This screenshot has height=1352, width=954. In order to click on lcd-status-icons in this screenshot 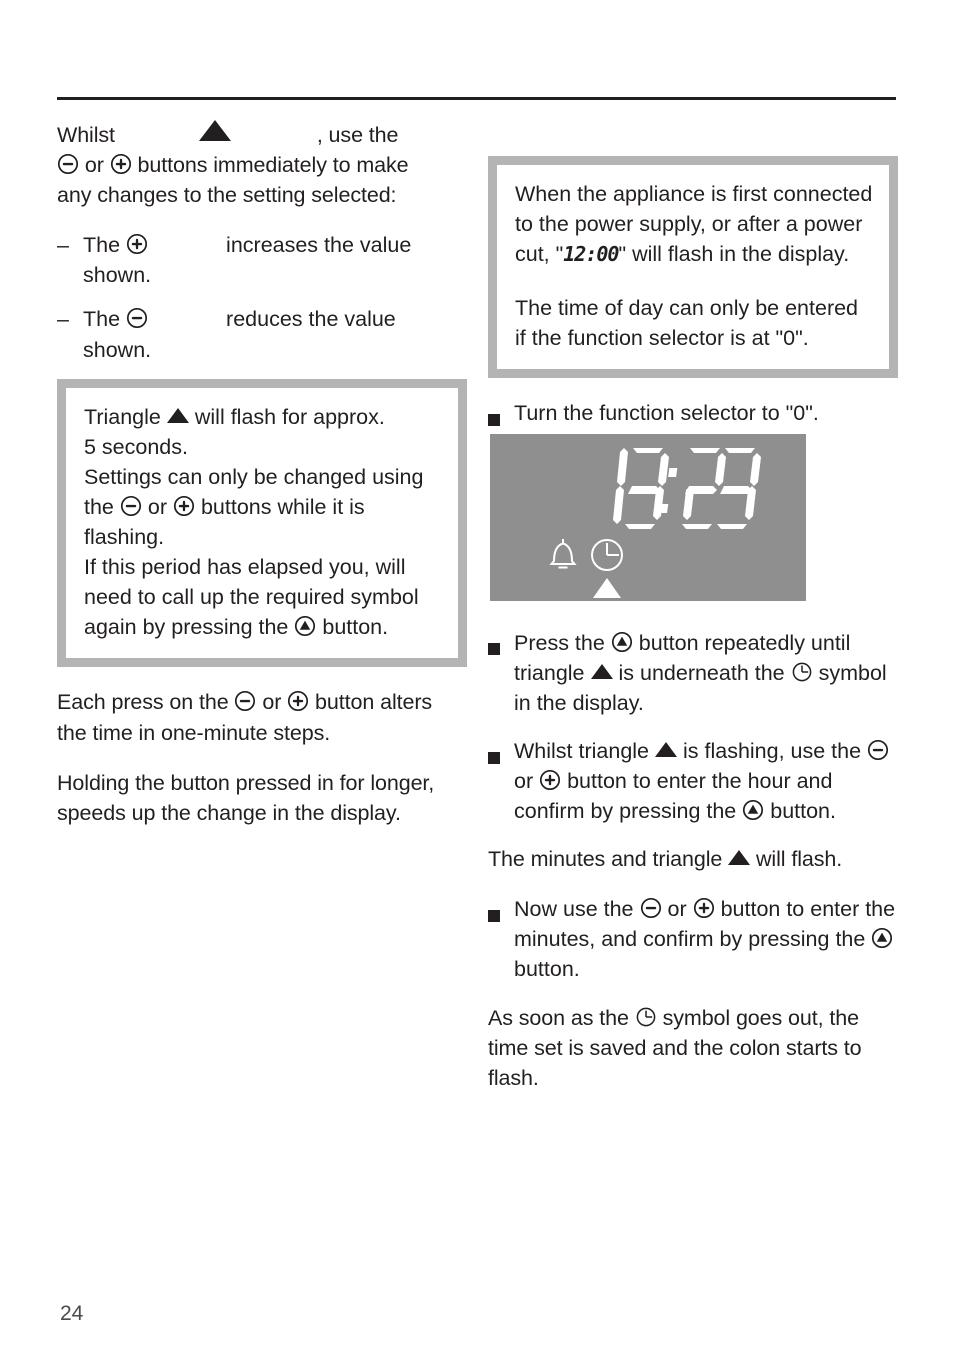, I will do `click(610, 567)`.